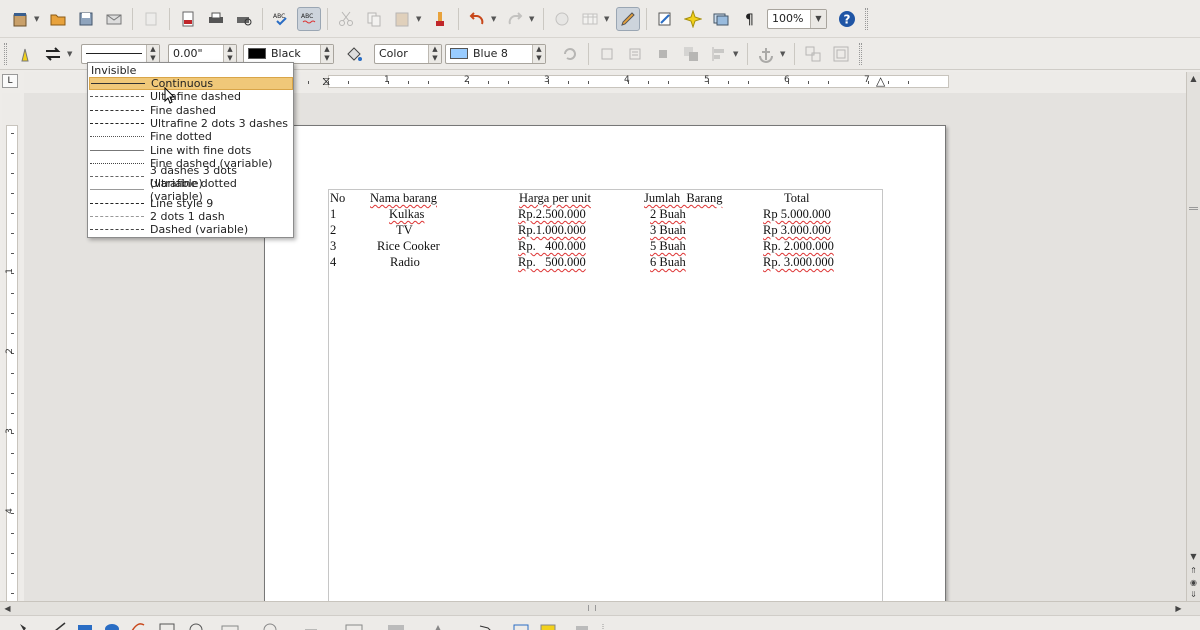 This screenshot has height=630, width=1200. What do you see at coordinates (562, 19) in the screenshot?
I see `hyperlink-button` at bounding box center [562, 19].